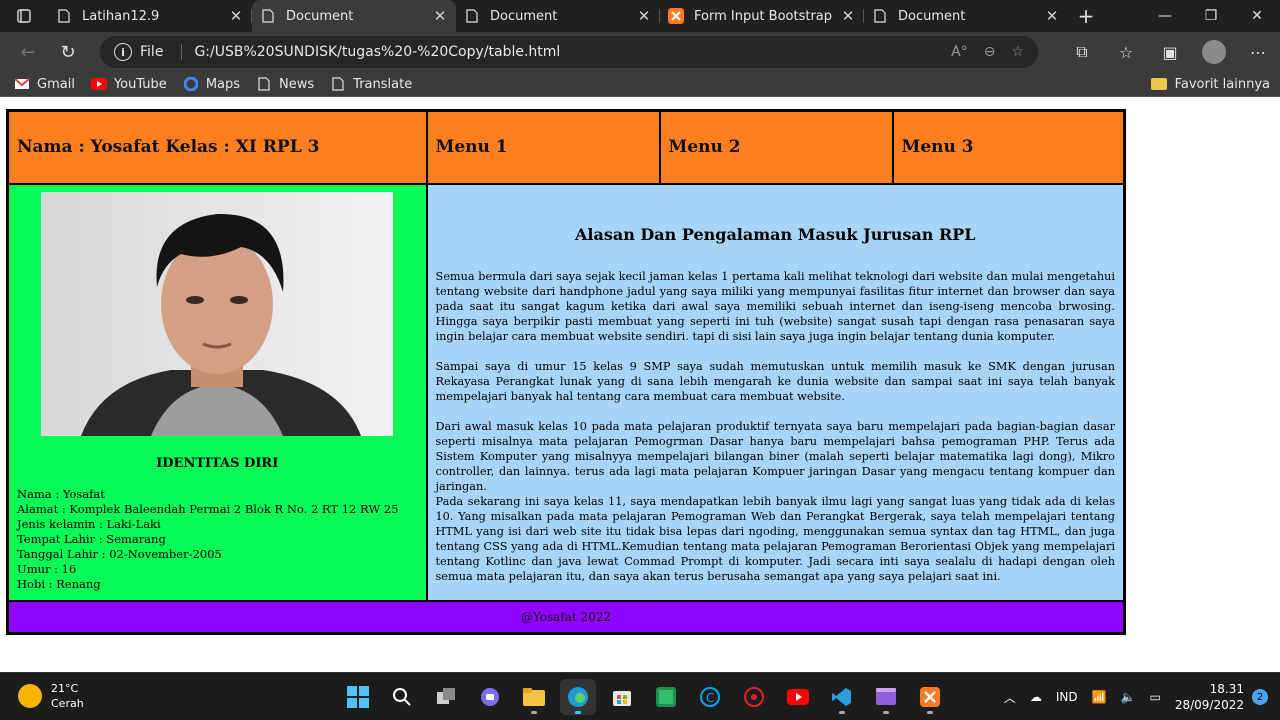 The width and height of the screenshot is (1280, 720). Describe the element at coordinates (1126, 52) in the screenshot. I see `favorites-icon: ☆` at that location.